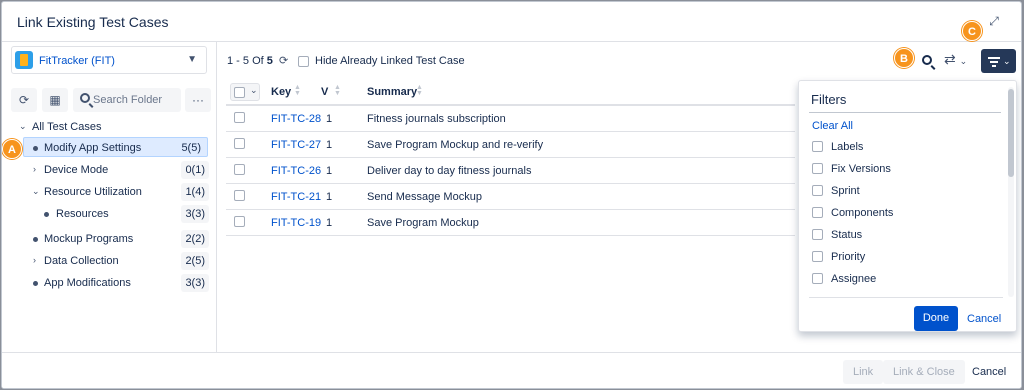 The image size is (1024, 390). Describe the element at coordinates (109, 261) in the screenshot. I see `tree-item-data-collection: › Data Collection 2(5)` at that location.